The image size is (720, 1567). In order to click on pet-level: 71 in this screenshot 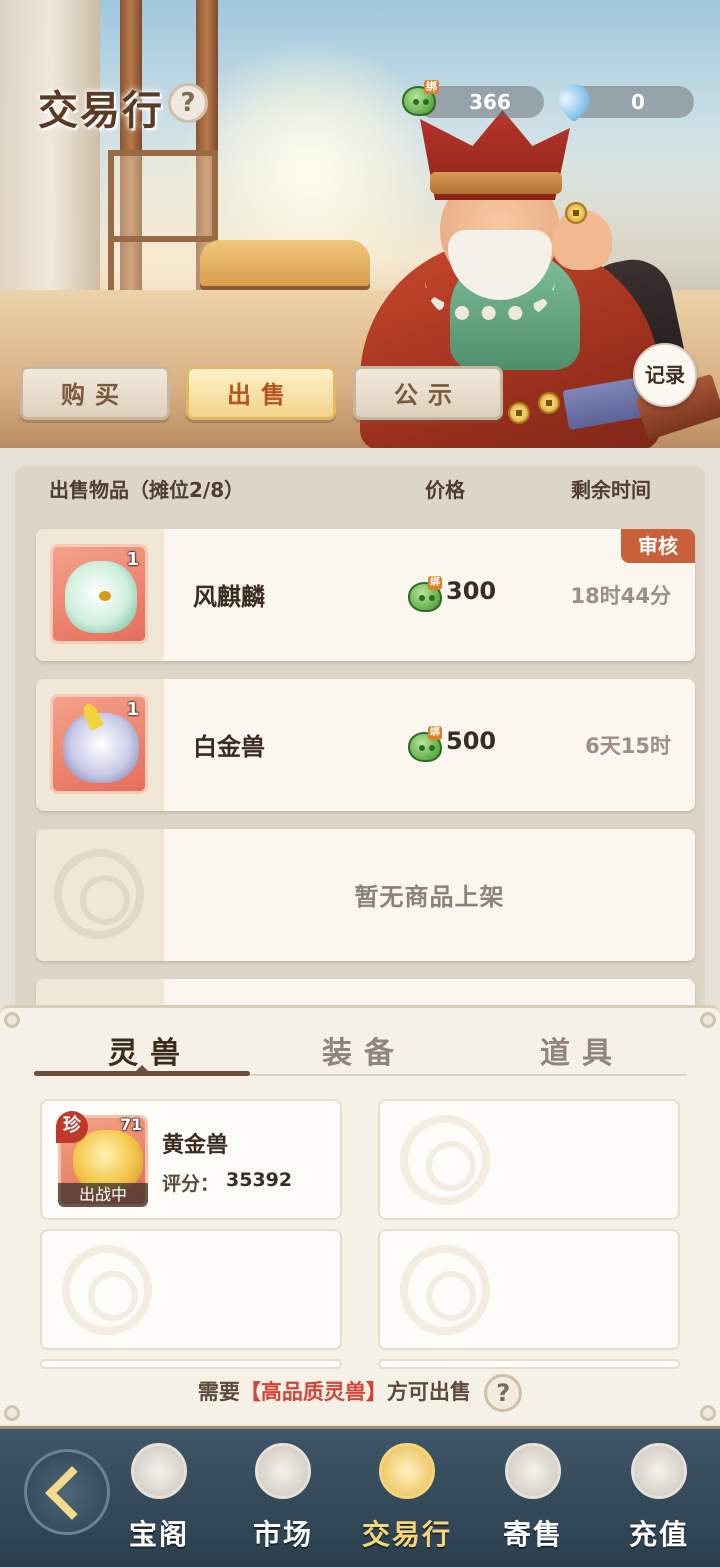, I will do `click(131, 1124)`.